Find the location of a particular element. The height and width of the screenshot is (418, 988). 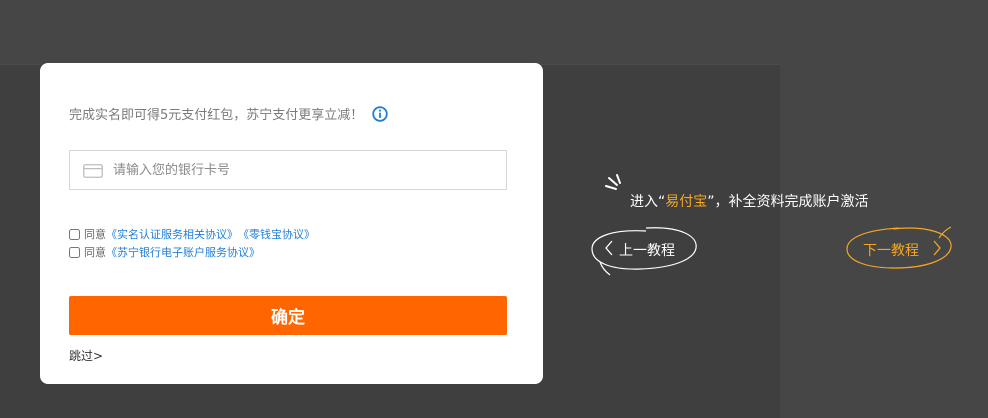

chevron-right-icon is located at coordinates (937, 248).